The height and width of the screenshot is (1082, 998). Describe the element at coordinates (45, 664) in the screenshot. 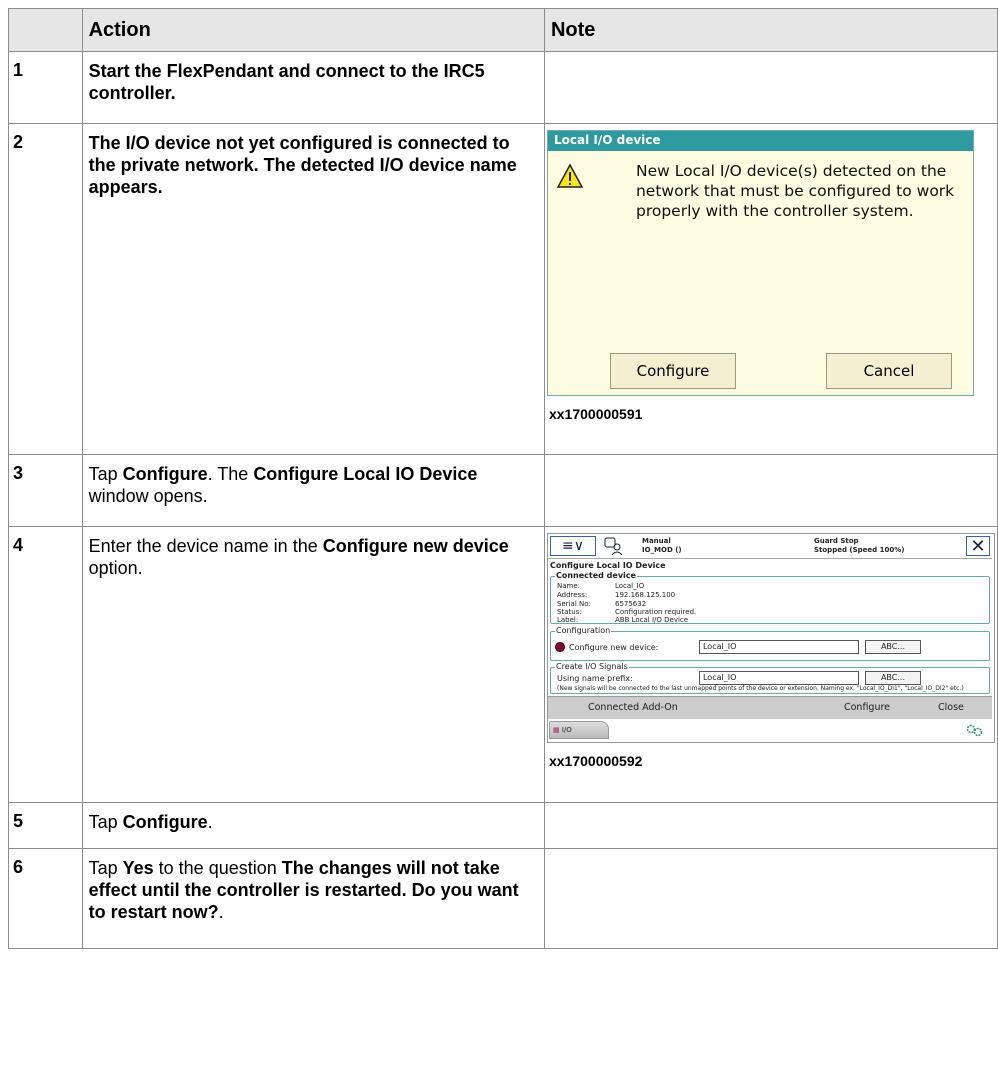

I see `step-number: 4` at that location.